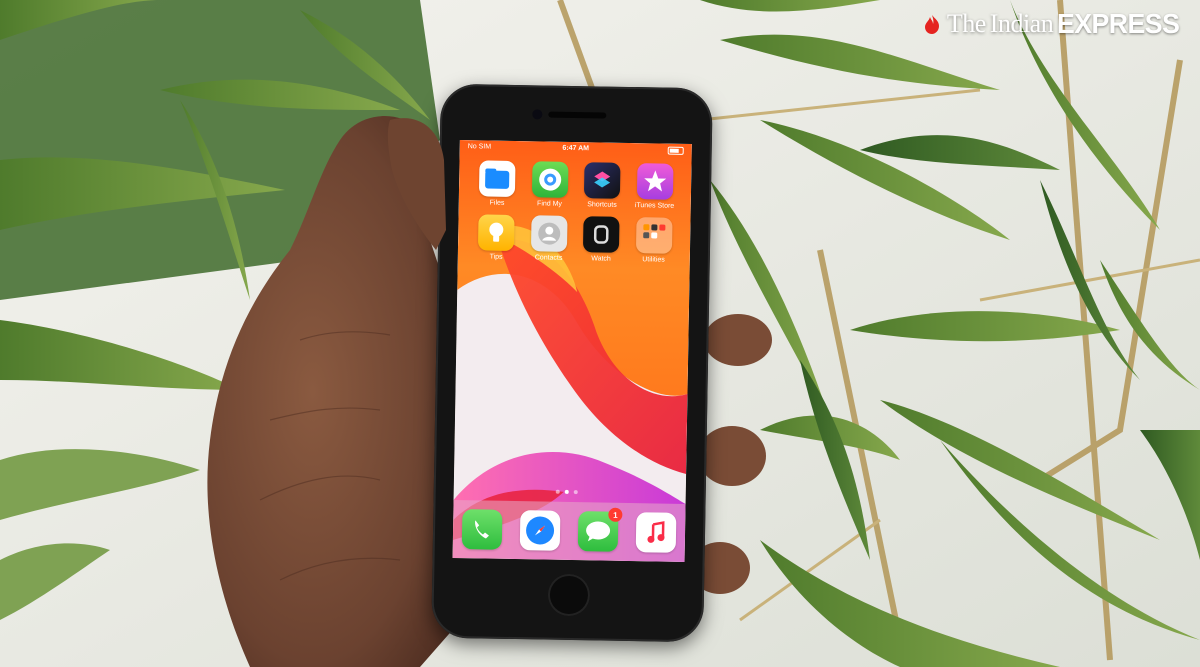  I want to click on tips-icon, so click(496, 232).